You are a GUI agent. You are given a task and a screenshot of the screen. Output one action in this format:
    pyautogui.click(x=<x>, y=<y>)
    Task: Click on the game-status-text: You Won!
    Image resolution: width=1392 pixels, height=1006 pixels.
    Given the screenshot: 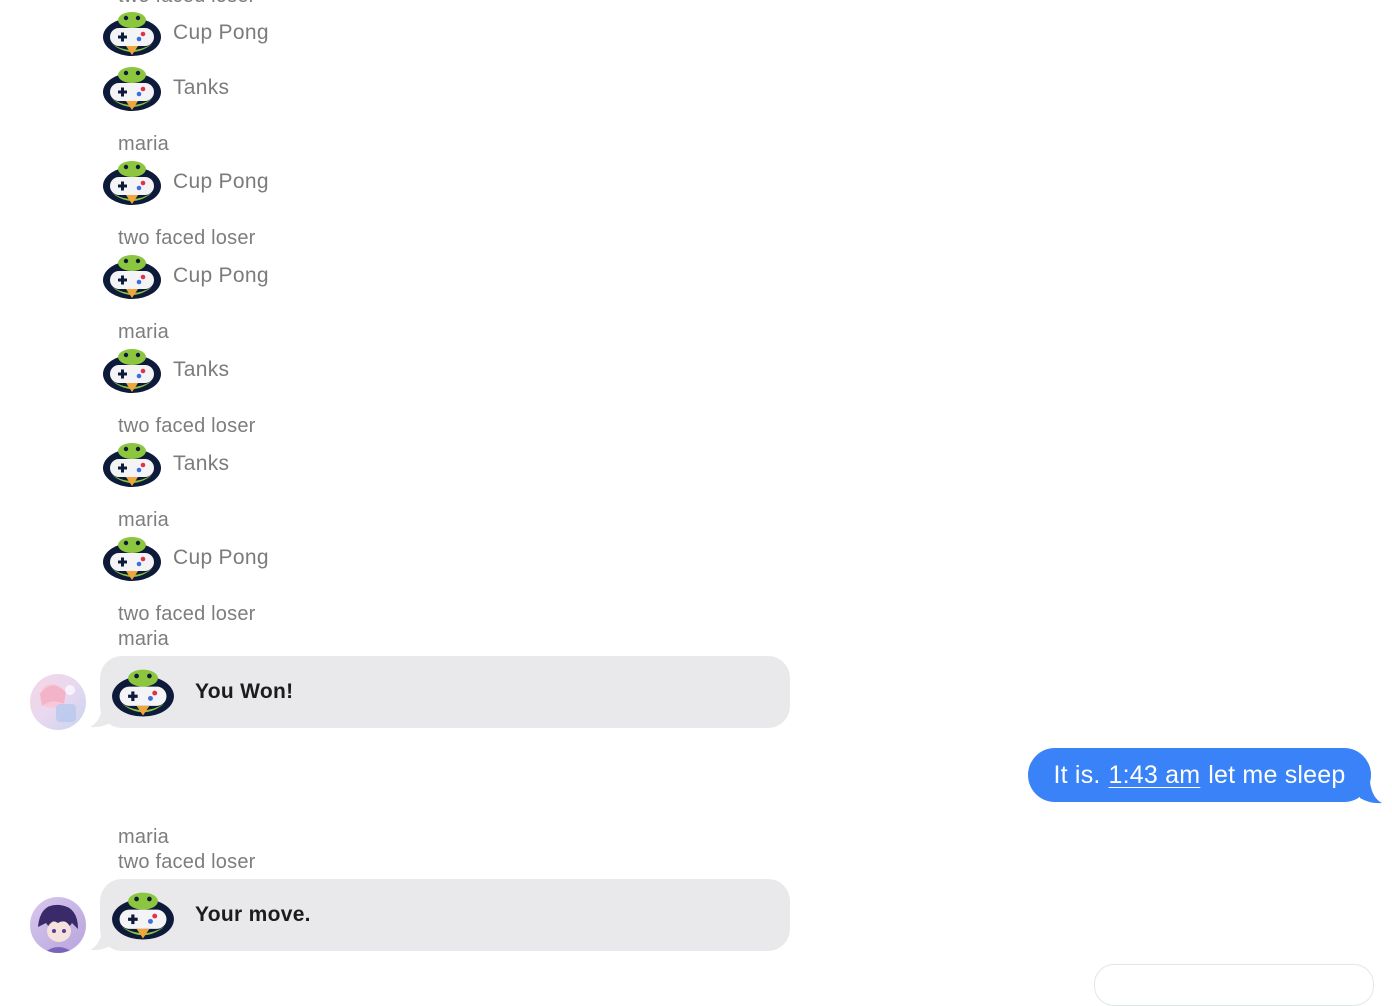 What is the action you would take?
    pyautogui.click(x=244, y=691)
    